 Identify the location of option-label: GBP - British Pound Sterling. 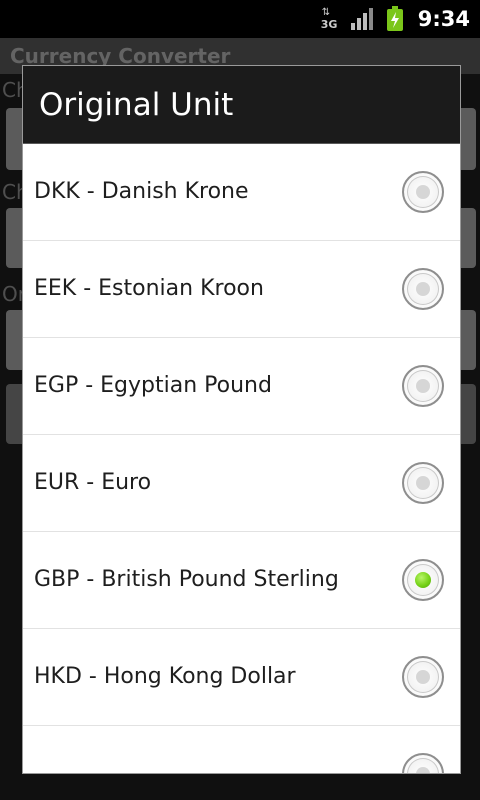
(186, 579).